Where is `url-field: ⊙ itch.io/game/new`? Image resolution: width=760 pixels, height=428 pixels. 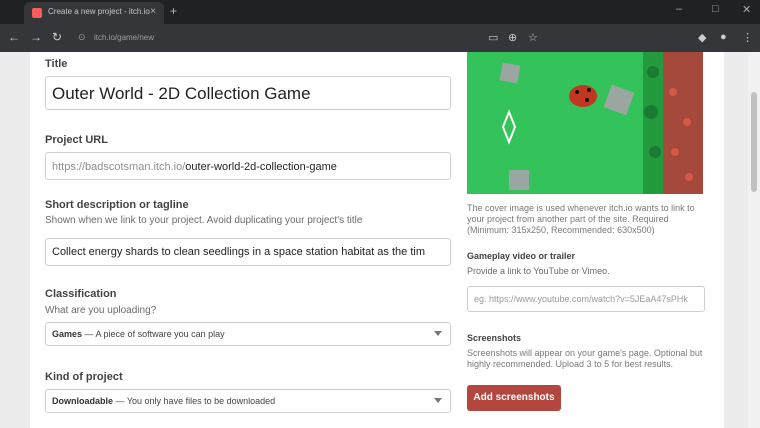
url-field: ⊙ itch.io/game/new is located at coordinates (300, 38).